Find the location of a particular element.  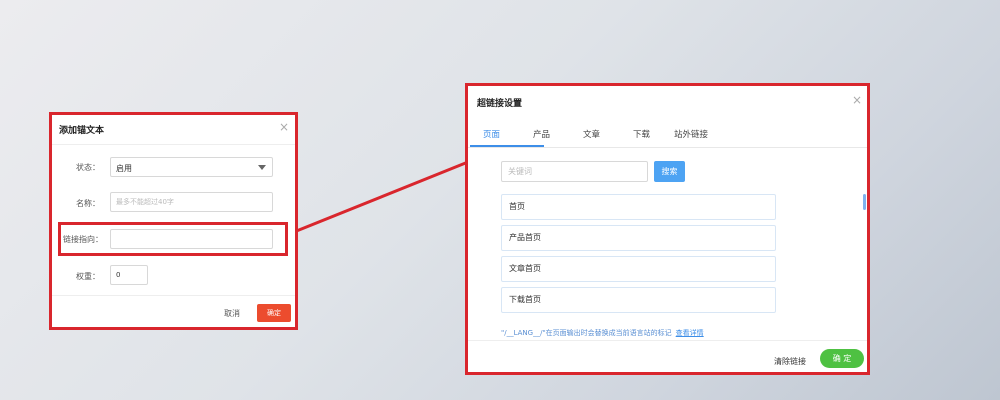

weight-label: 权重： is located at coordinates (88, 276).